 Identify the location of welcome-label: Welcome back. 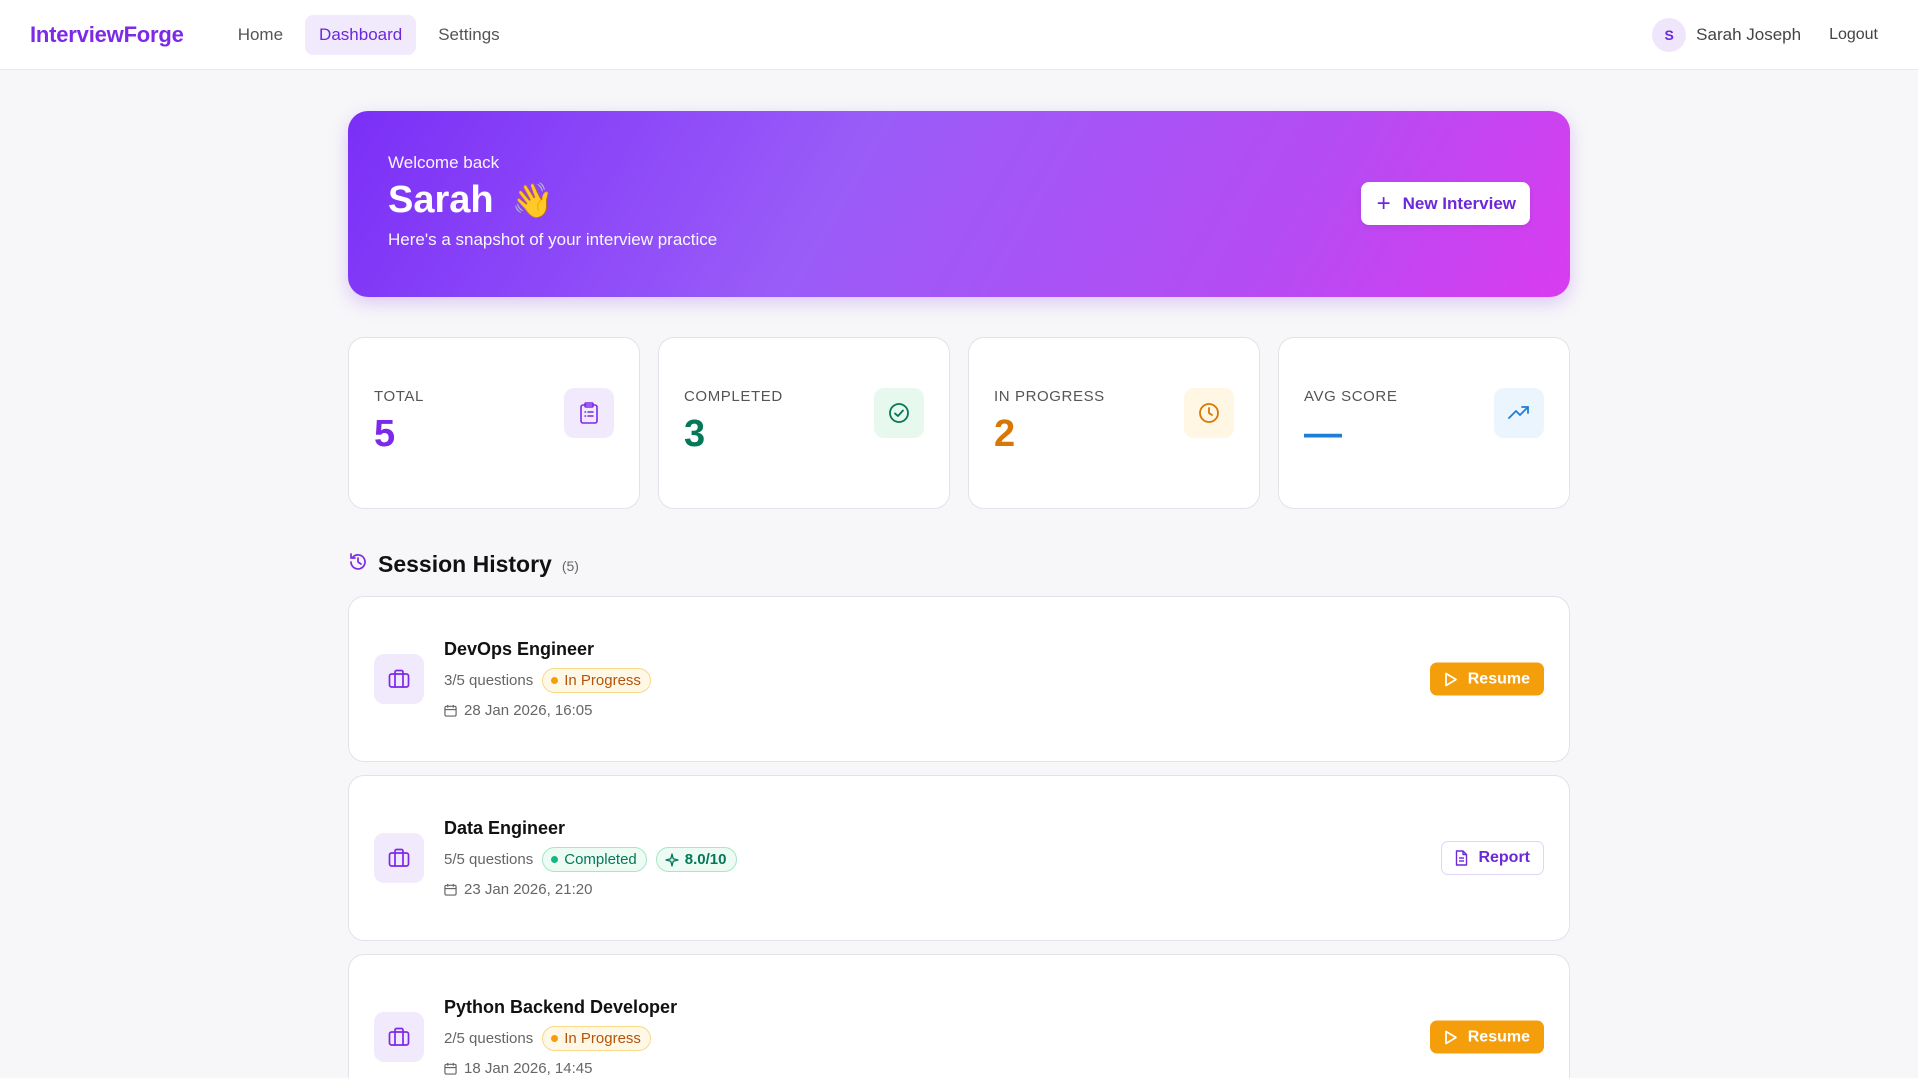
(444, 162).